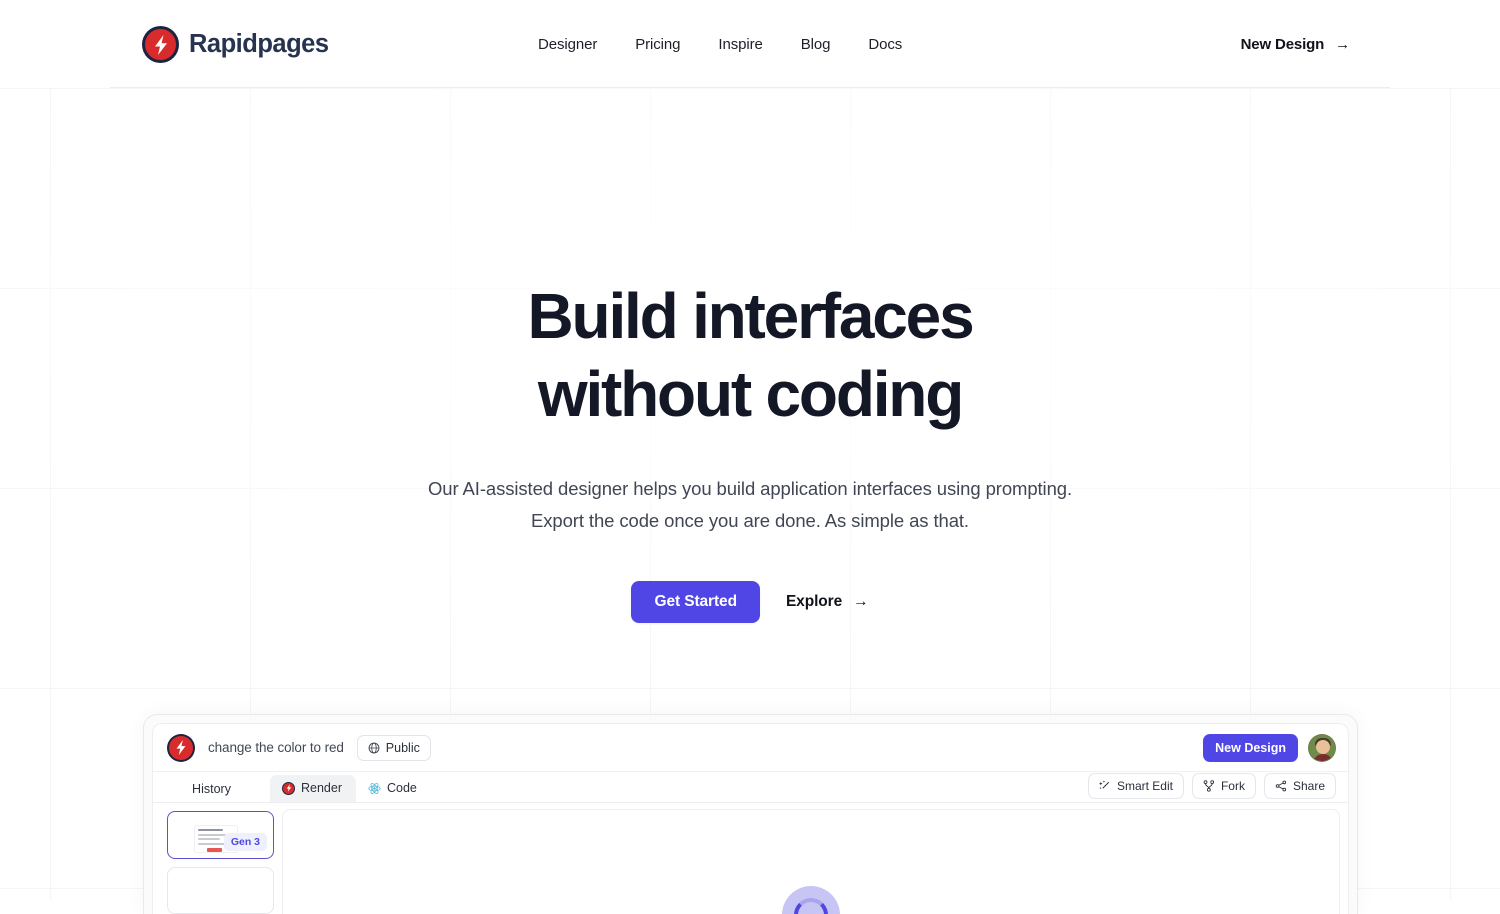 Image resolution: width=1500 pixels, height=914 pixels. Describe the element at coordinates (259, 45) in the screenshot. I see `brand-name: Rapidpages` at that location.